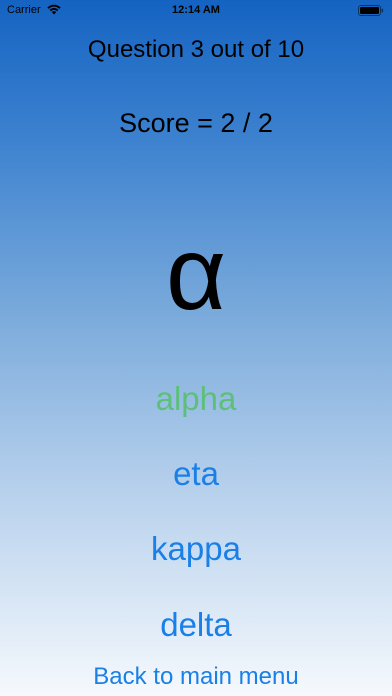 The width and height of the screenshot is (392, 696). I want to click on status-bar: Carrier 12:14 AM, so click(196, 10).